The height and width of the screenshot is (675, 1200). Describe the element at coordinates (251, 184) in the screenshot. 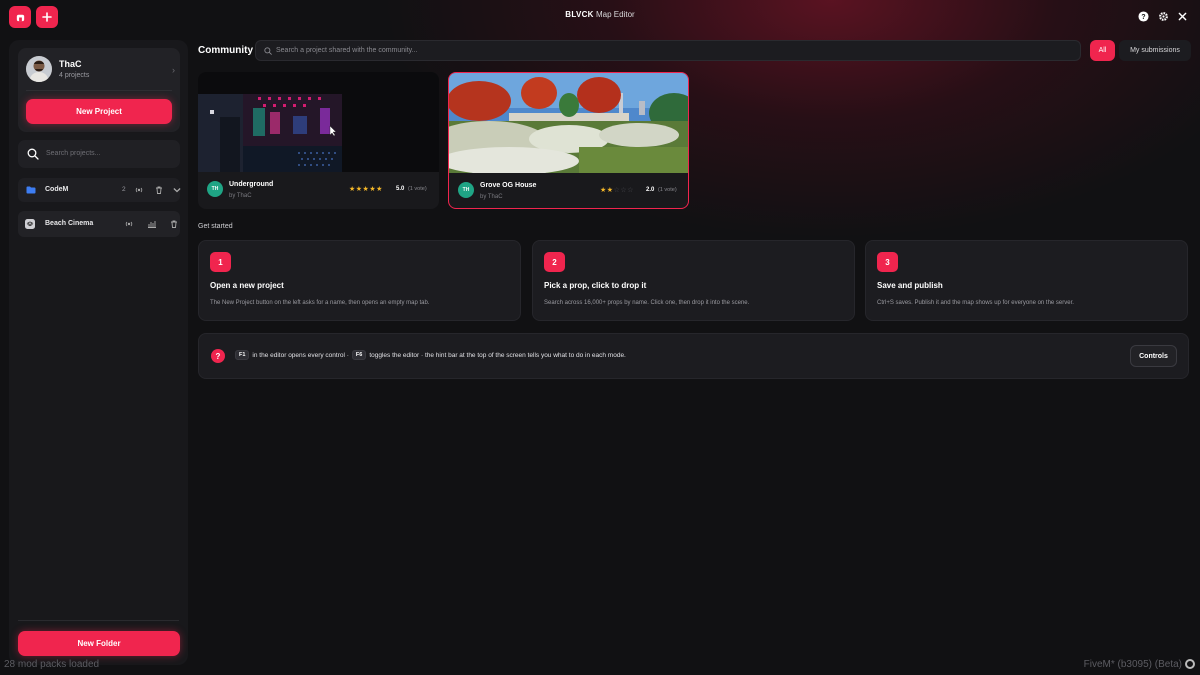

I see `card-title: Underground` at that location.